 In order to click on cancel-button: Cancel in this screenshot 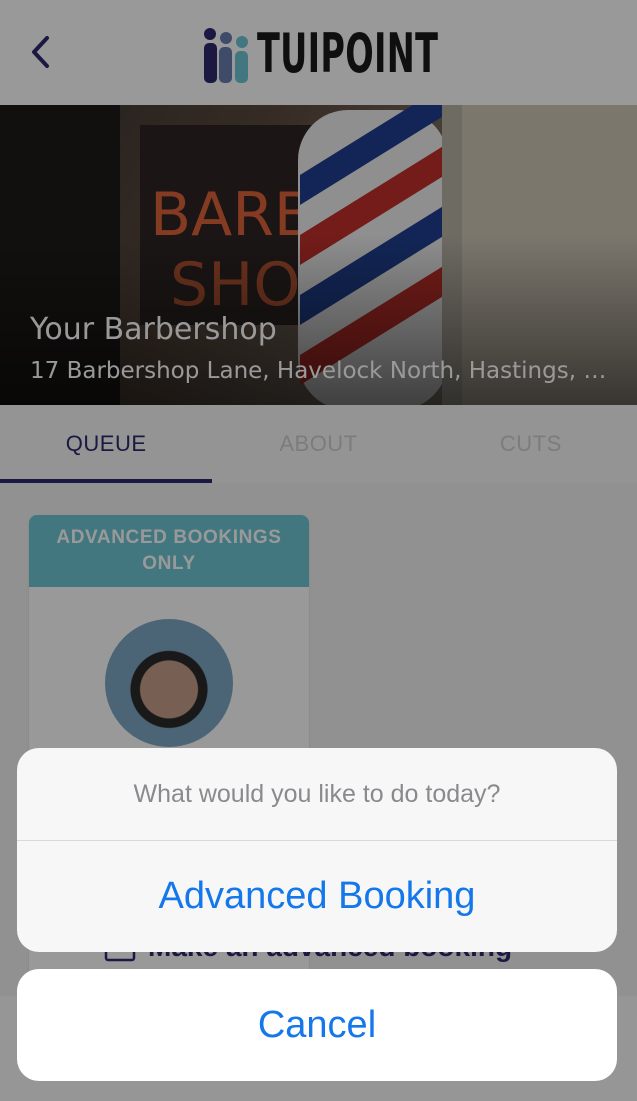, I will do `click(317, 1025)`.